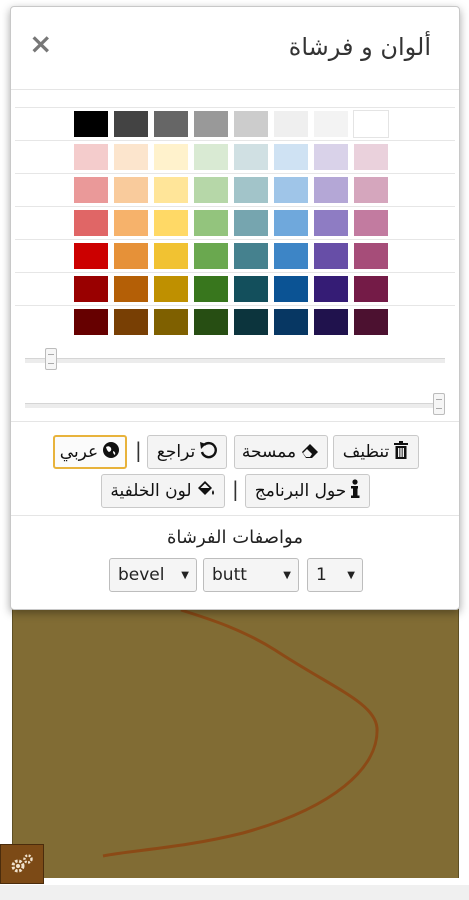  What do you see at coordinates (206, 491) in the screenshot?
I see `paint-bucket-icon` at bounding box center [206, 491].